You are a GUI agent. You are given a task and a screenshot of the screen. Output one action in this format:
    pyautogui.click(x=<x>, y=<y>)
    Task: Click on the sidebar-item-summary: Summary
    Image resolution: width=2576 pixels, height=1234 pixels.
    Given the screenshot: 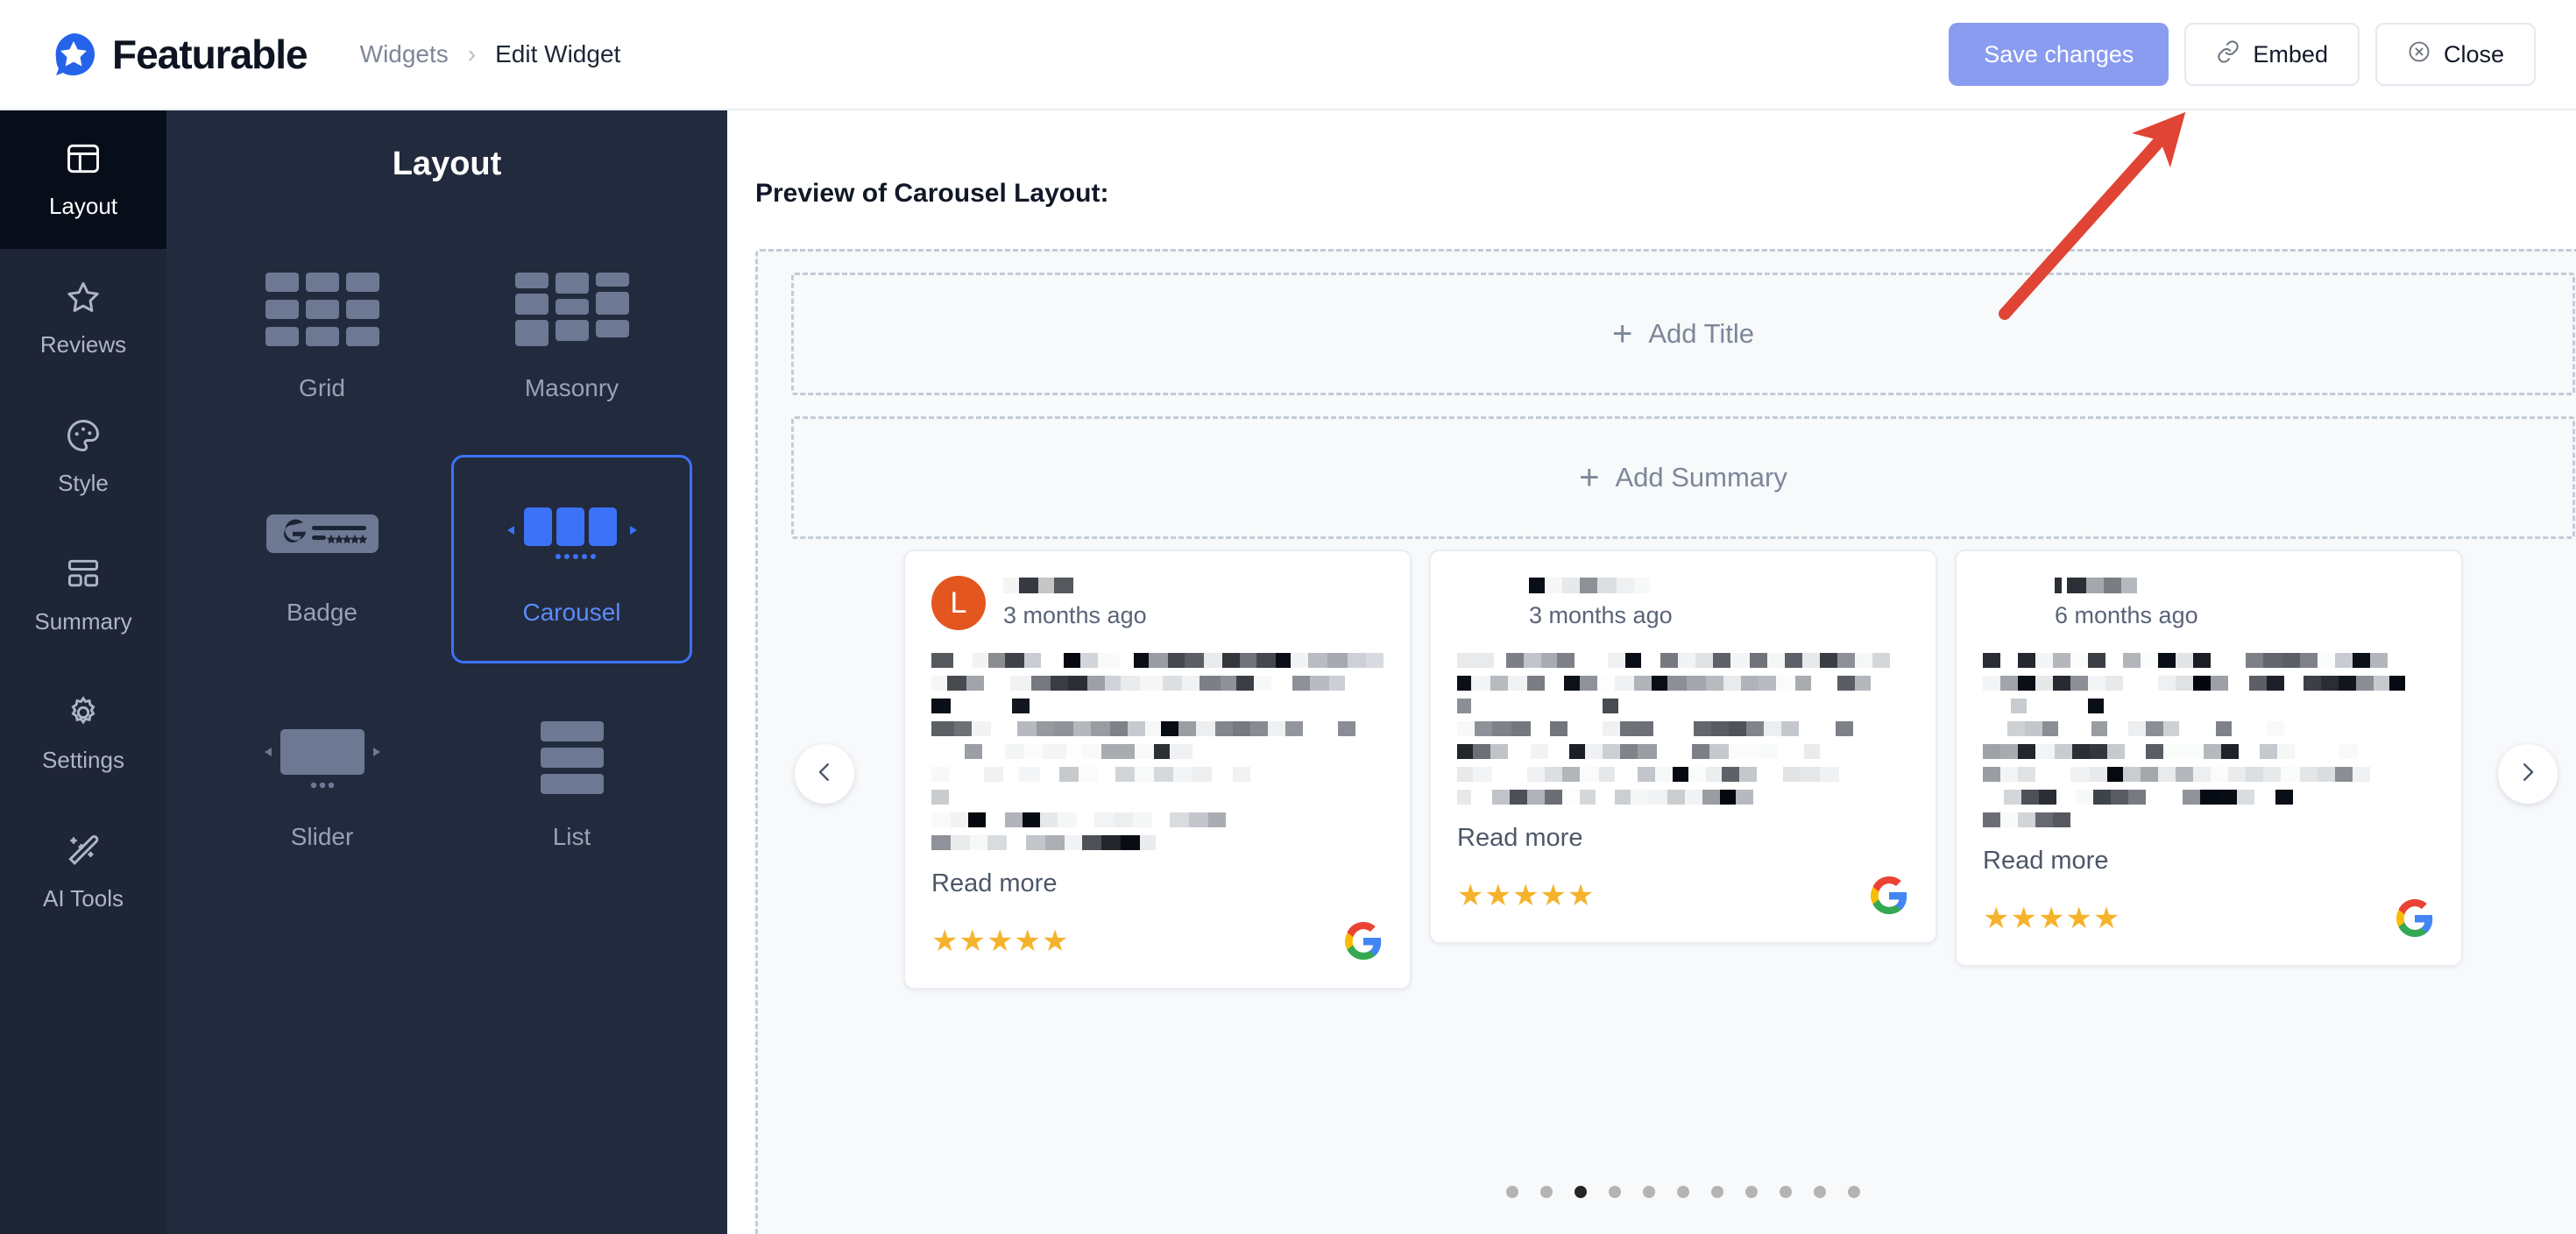 What is the action you would take?
    pyautogui.click(x=83, y=595)
    